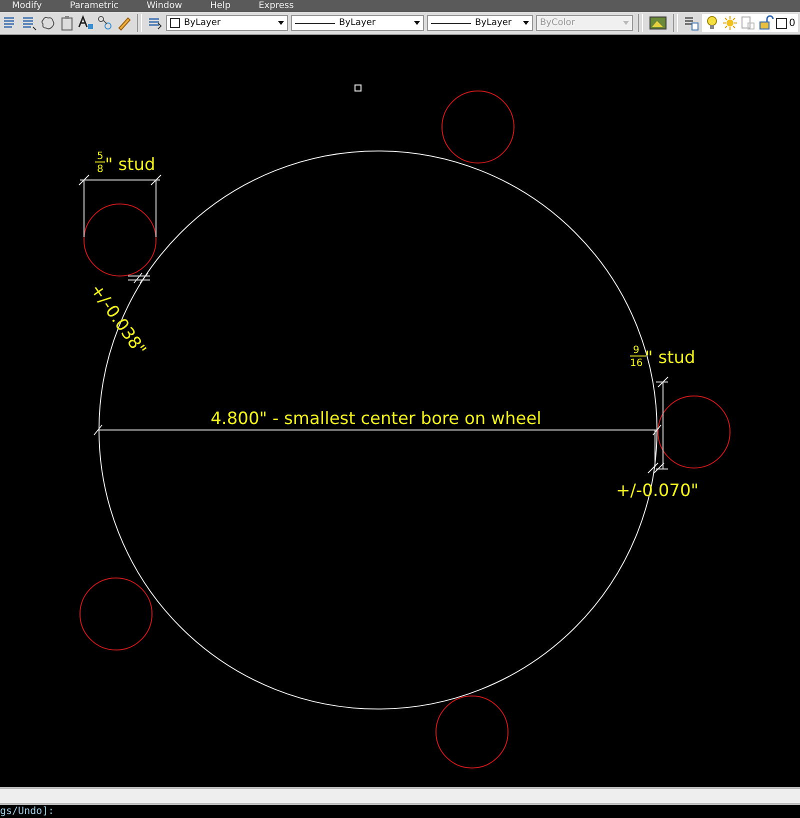  What do you see at coordinates (139, 278) in the screenshot?
I see `tolerance-dimension` at bounding box center [139, 278].